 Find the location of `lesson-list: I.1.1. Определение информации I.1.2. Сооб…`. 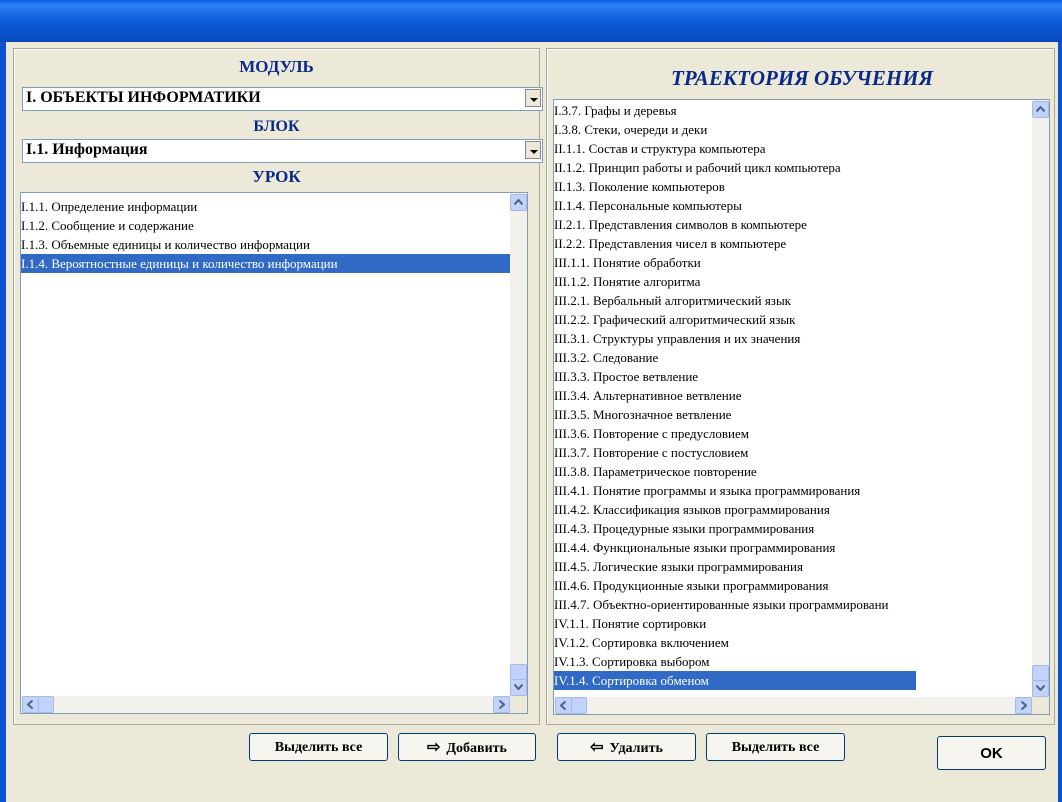

lesson-list: I.1.1. Определение информации I.1.2. Сооб… is located at coordinates (274, 233).